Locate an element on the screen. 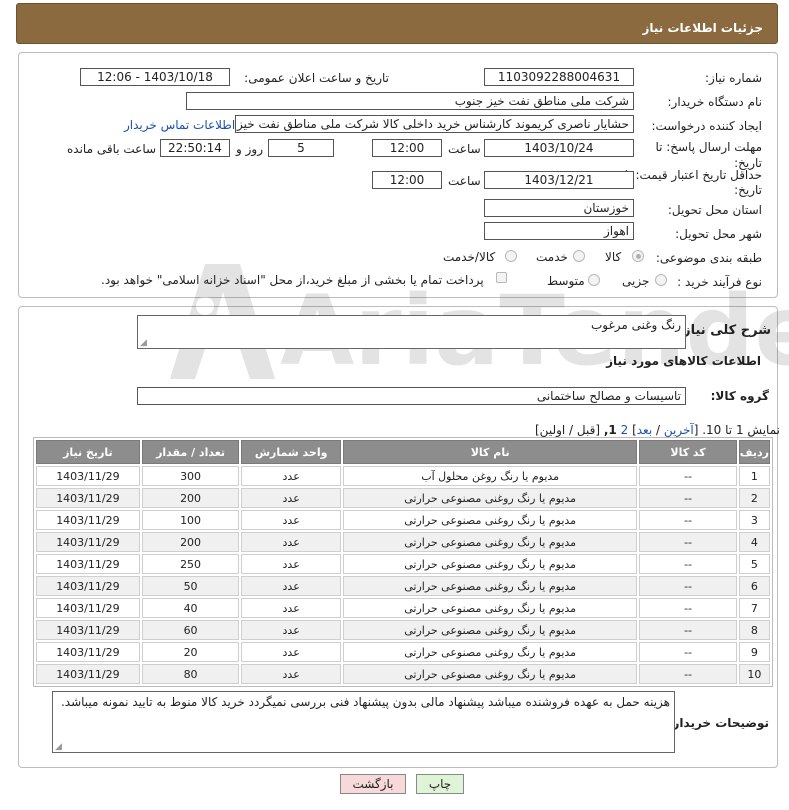 The height and width of the screenshot is (810, 789). days-label: روز و is located at coordinates (249, 149).